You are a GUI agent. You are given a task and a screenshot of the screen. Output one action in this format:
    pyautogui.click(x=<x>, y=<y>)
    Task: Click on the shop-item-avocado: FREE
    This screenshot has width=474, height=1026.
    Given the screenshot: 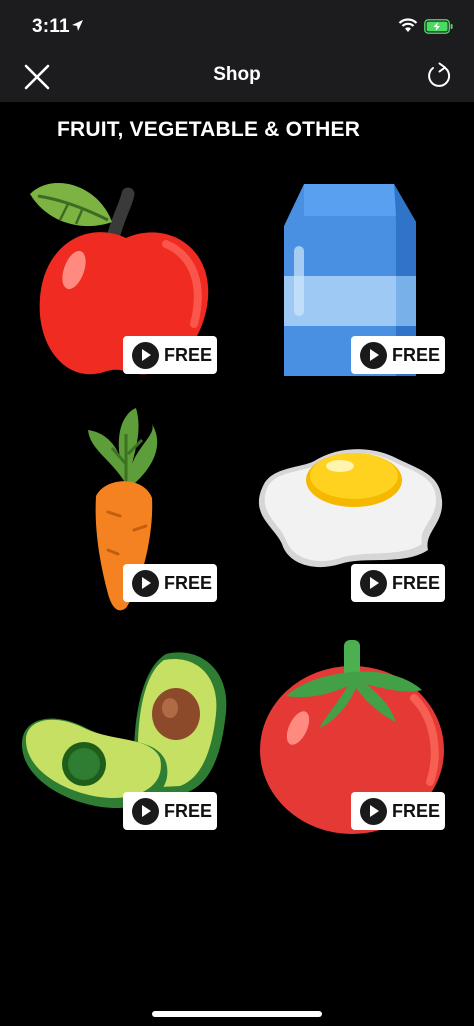 What is the action you would take?
    pyautogui.click(x=126, y=737)
    